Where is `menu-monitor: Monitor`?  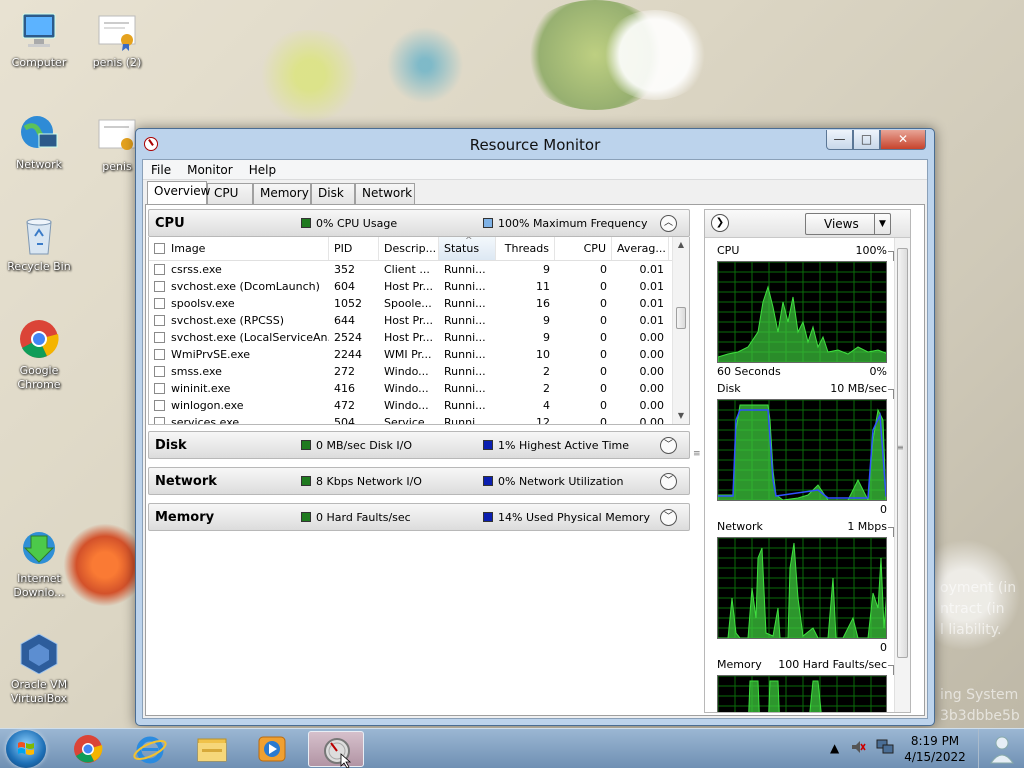 menu-monitor: Monitor is located at coordinates (210, 170).